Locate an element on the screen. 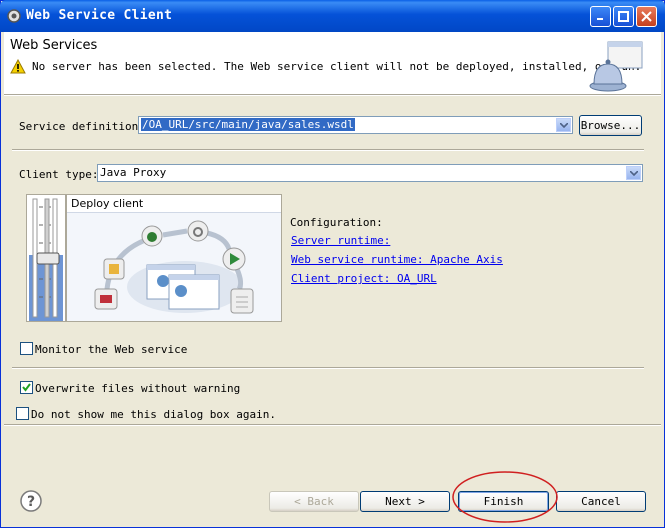 This screenshot has height=528, width=669. footer-separator is located at coordinates (332, 425).